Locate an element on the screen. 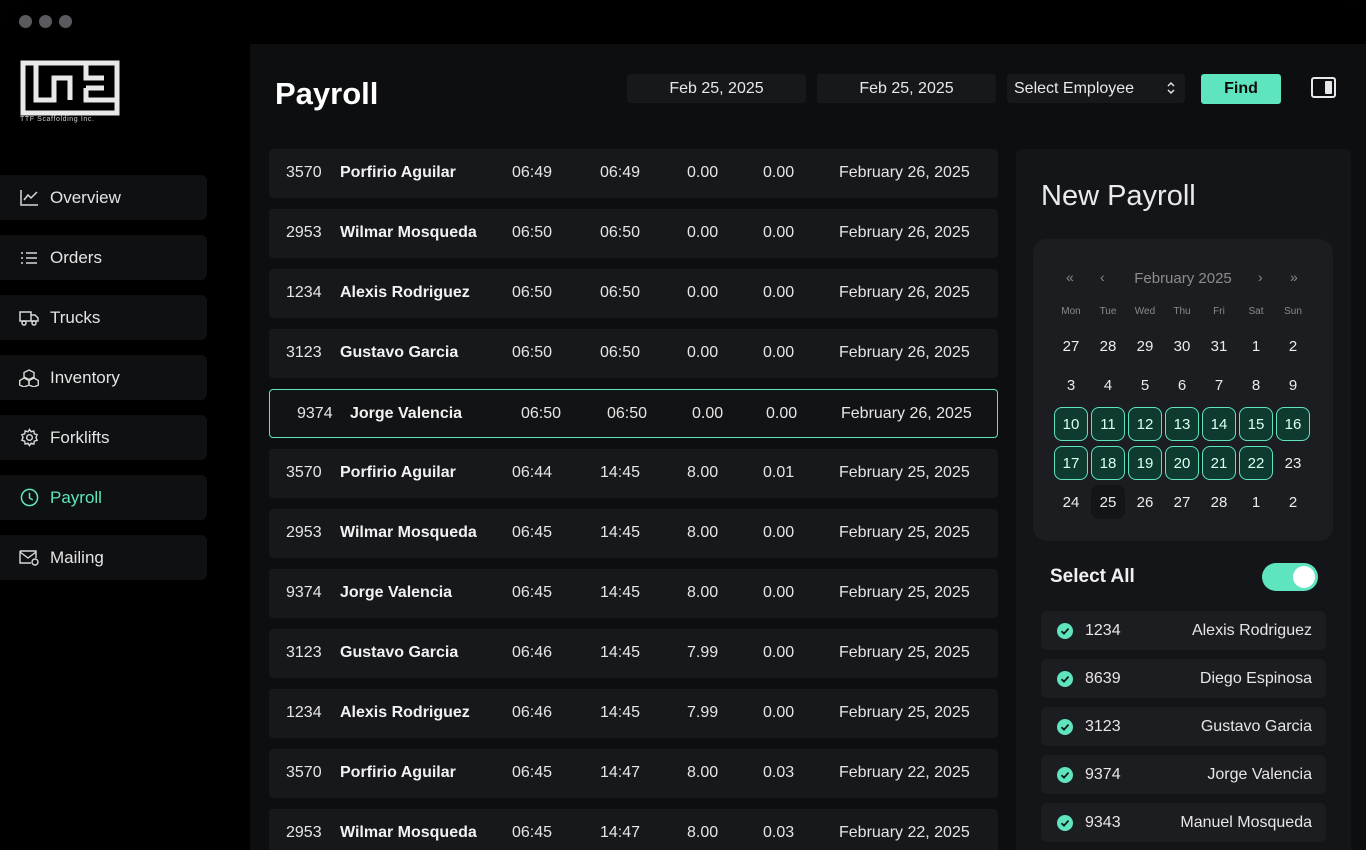 The image size is (1366, 850). employee-list-item: 8639 Diego Espinosa is located at coordinates (1183, 678).